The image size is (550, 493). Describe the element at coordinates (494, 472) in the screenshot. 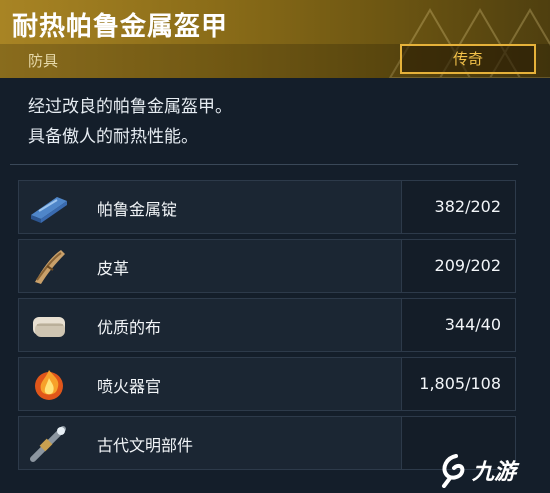

I see `watermark-text: 九游` at that location.